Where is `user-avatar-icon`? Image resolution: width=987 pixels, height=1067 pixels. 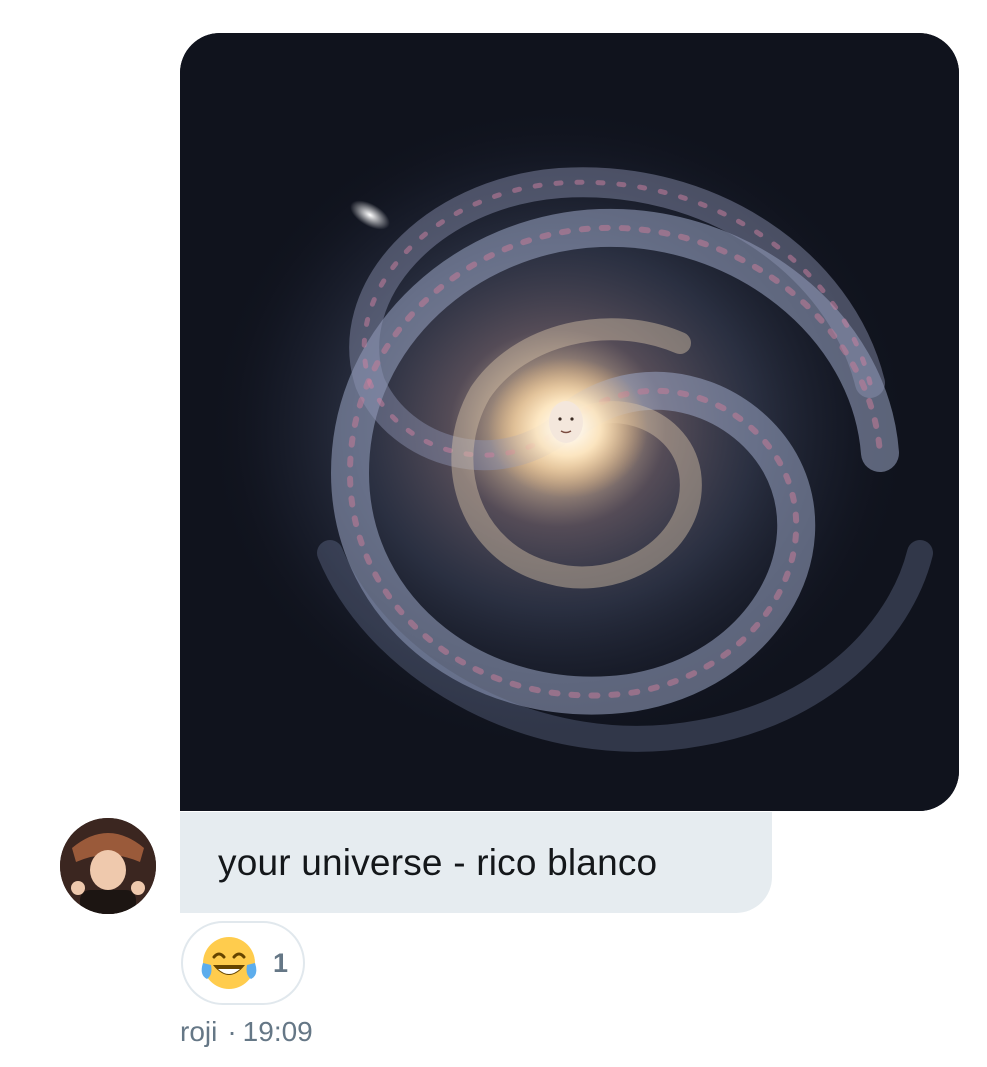
user-avatar-icon is located at coordinates (108, 866).